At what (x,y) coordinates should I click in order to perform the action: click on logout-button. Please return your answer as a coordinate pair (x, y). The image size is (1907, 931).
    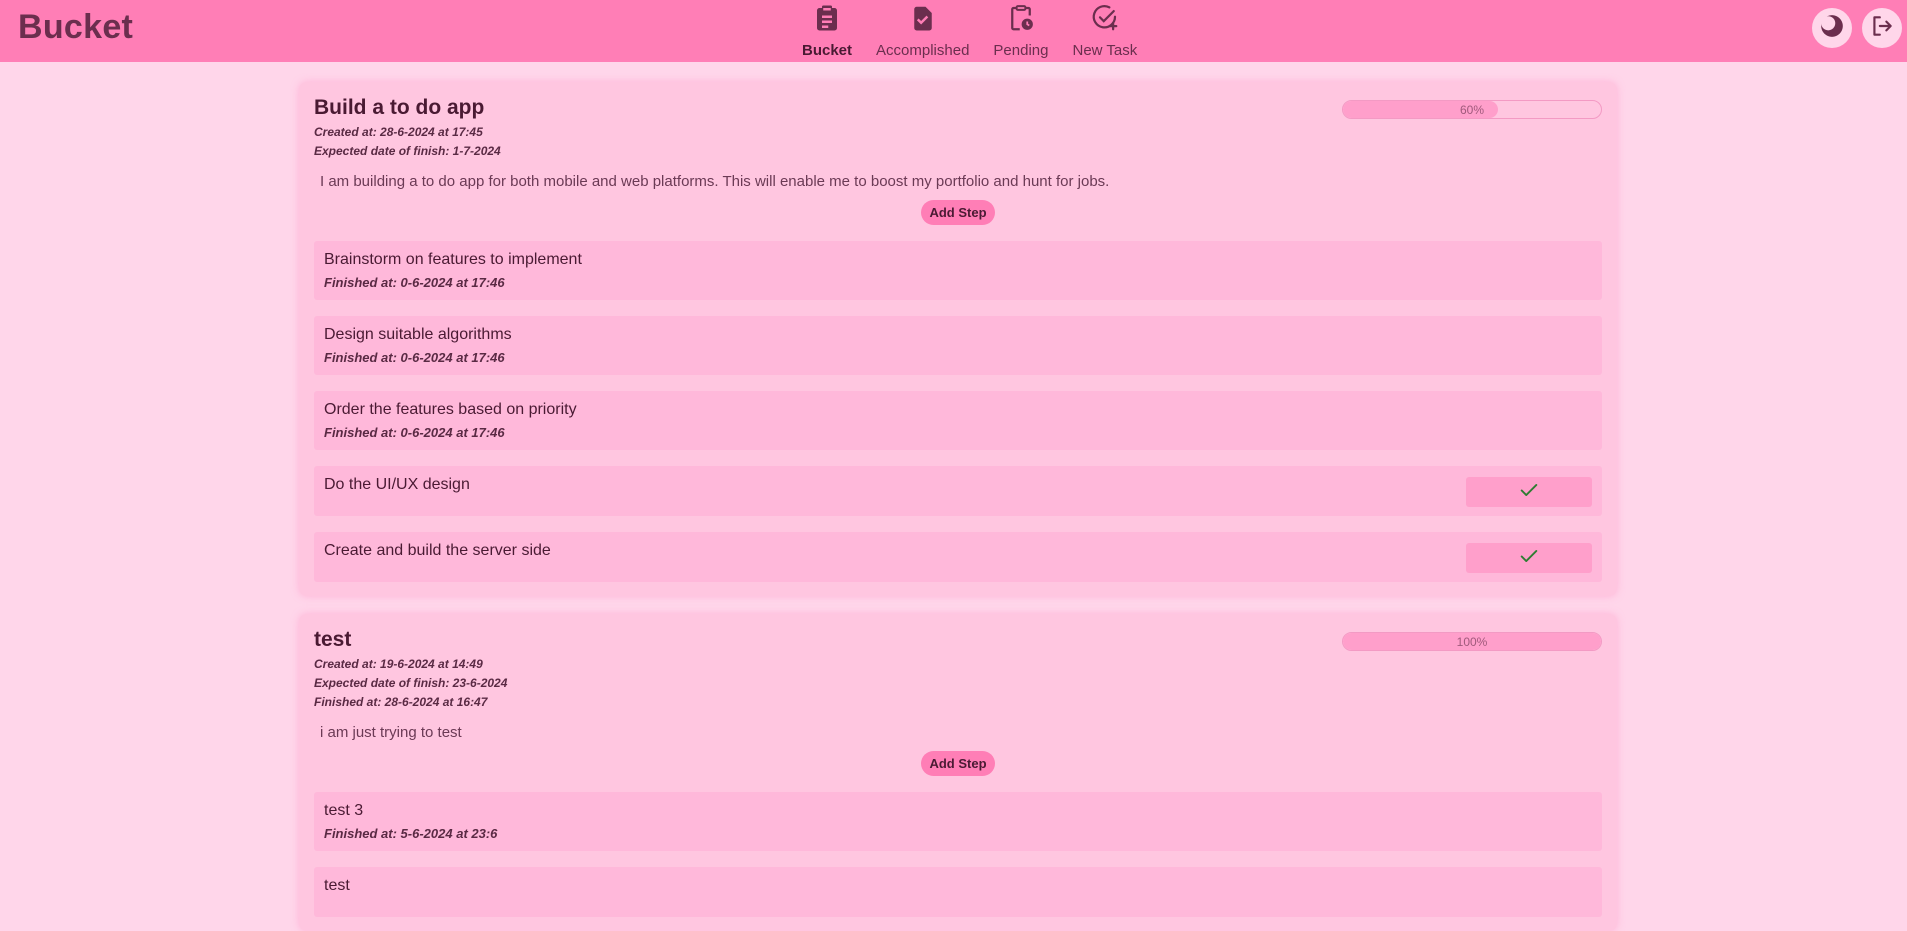
    Looking at the image, I should click on (1882, 28).